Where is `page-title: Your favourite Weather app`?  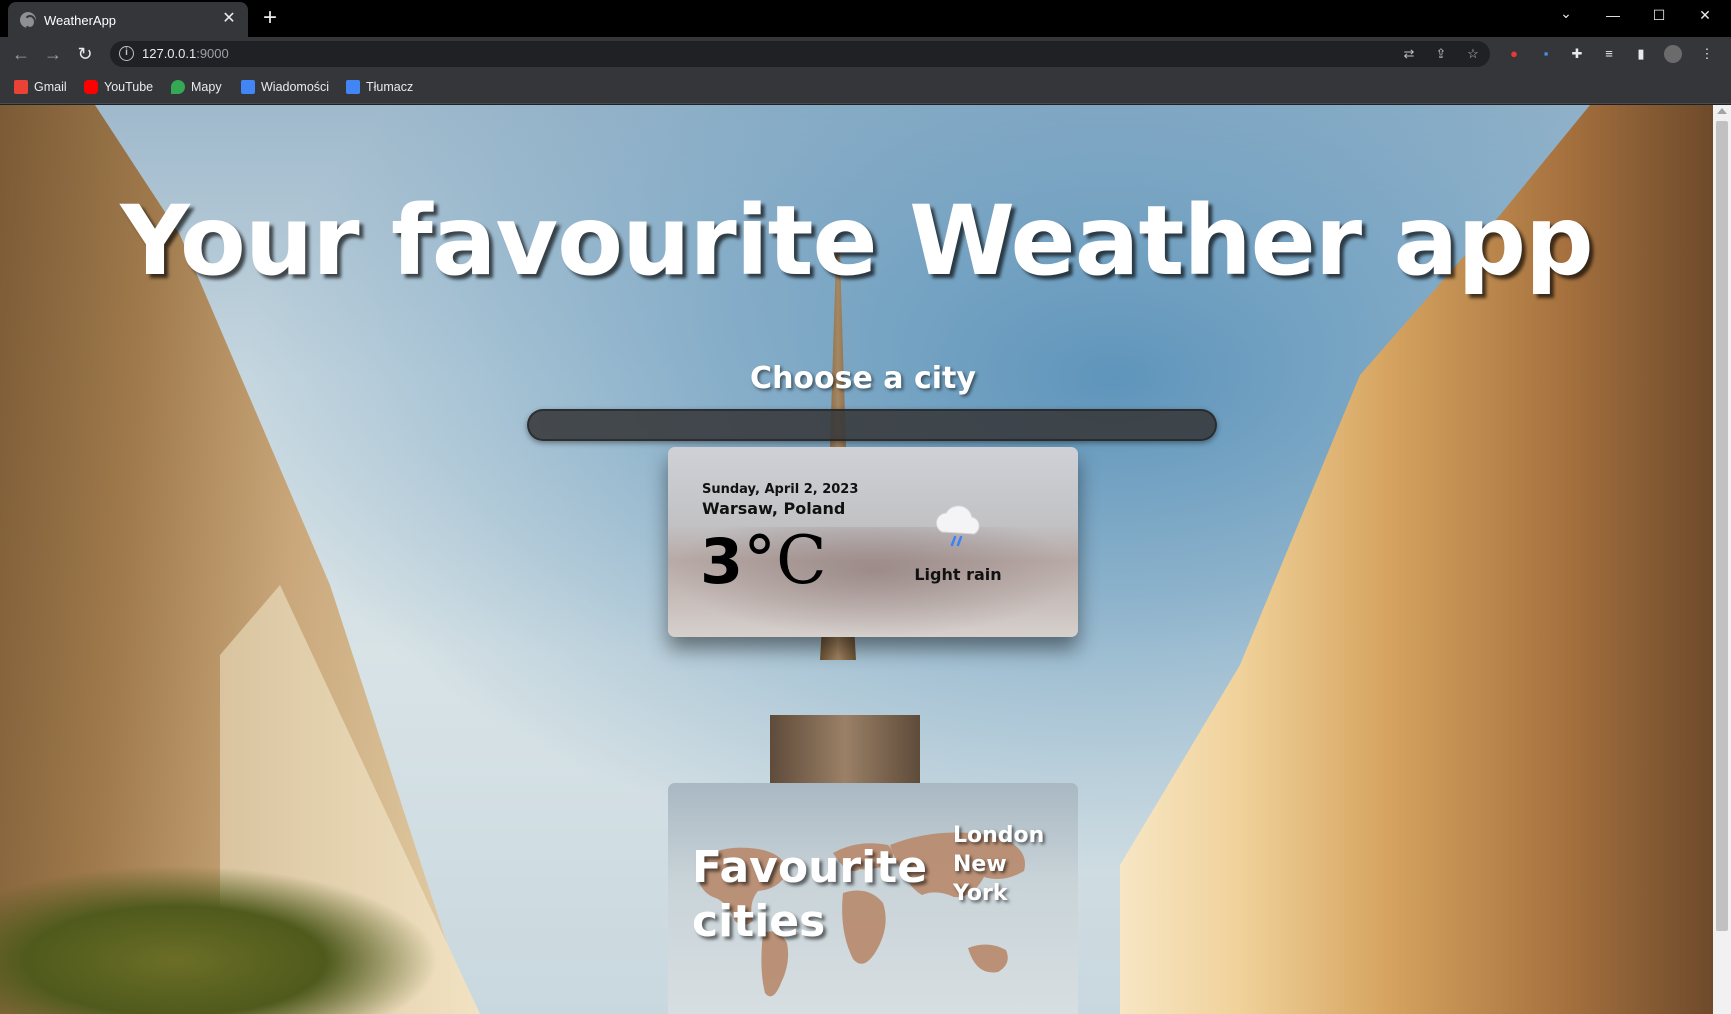 page-title: Your favourite Weather app is located at coordinates (857, 241).